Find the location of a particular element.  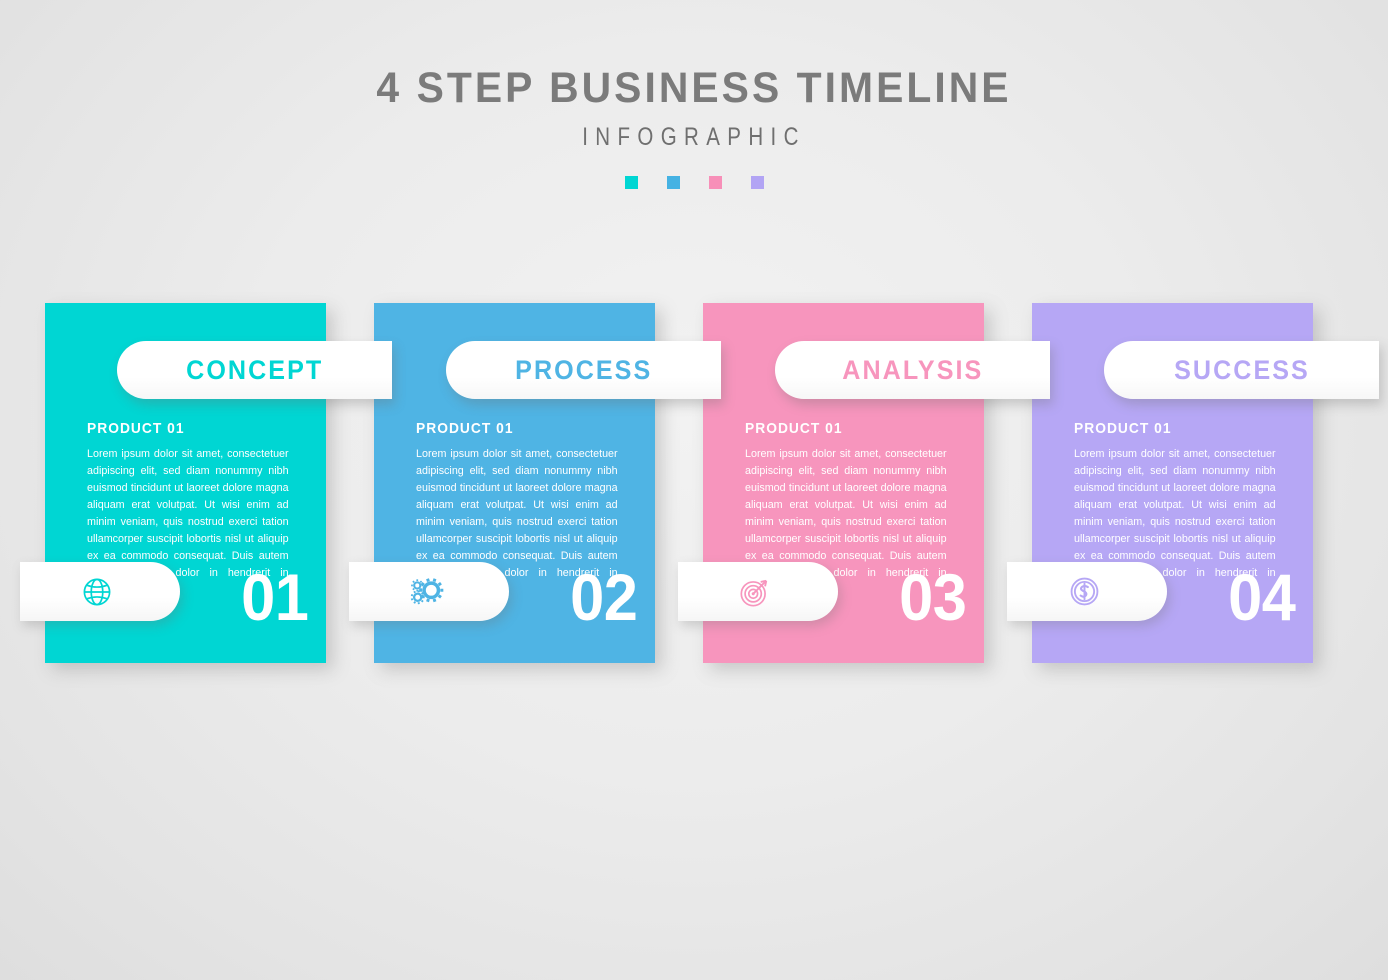

page-title: 4 STEP BUSINESS TIMELINE is located at coordinates (694, 88).